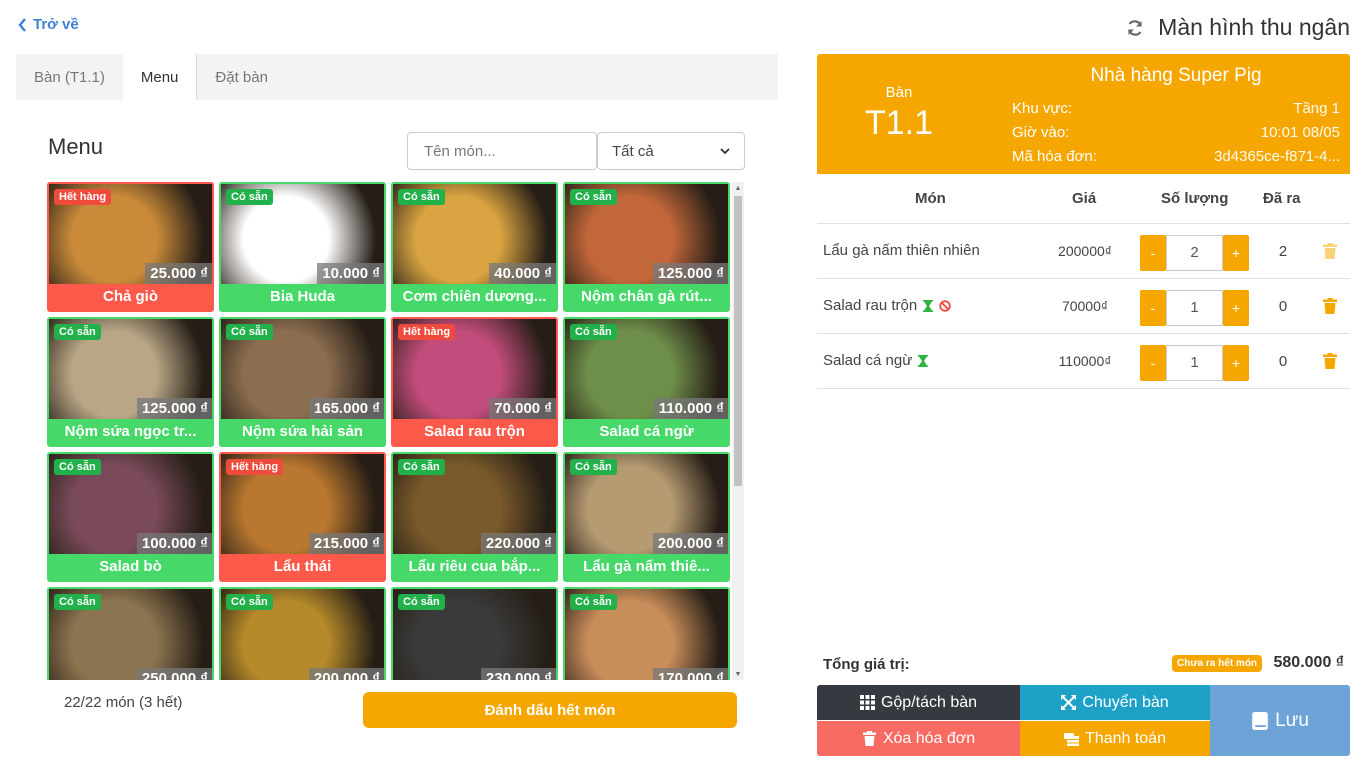 The image size is (1366, 768). Describe the element at coordinates (690, 408) in the screenshot. I see `item-price: 110.000 ₫` at that location.